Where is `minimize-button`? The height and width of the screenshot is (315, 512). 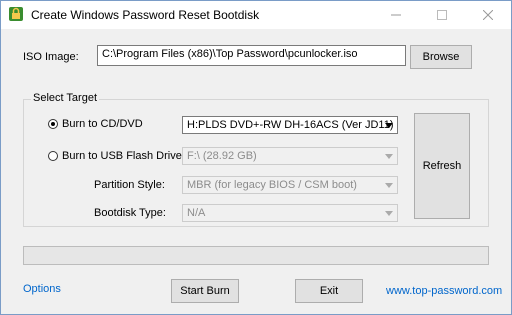 minimize-button is located at coordinates (396, 15).